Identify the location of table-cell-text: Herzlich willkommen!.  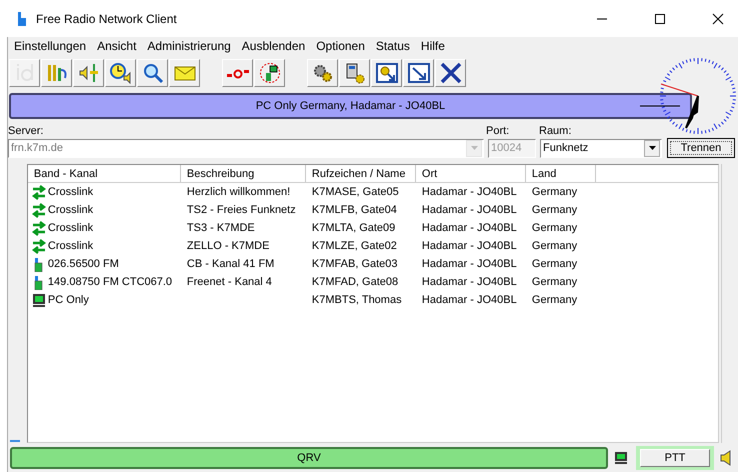
(239, 192).